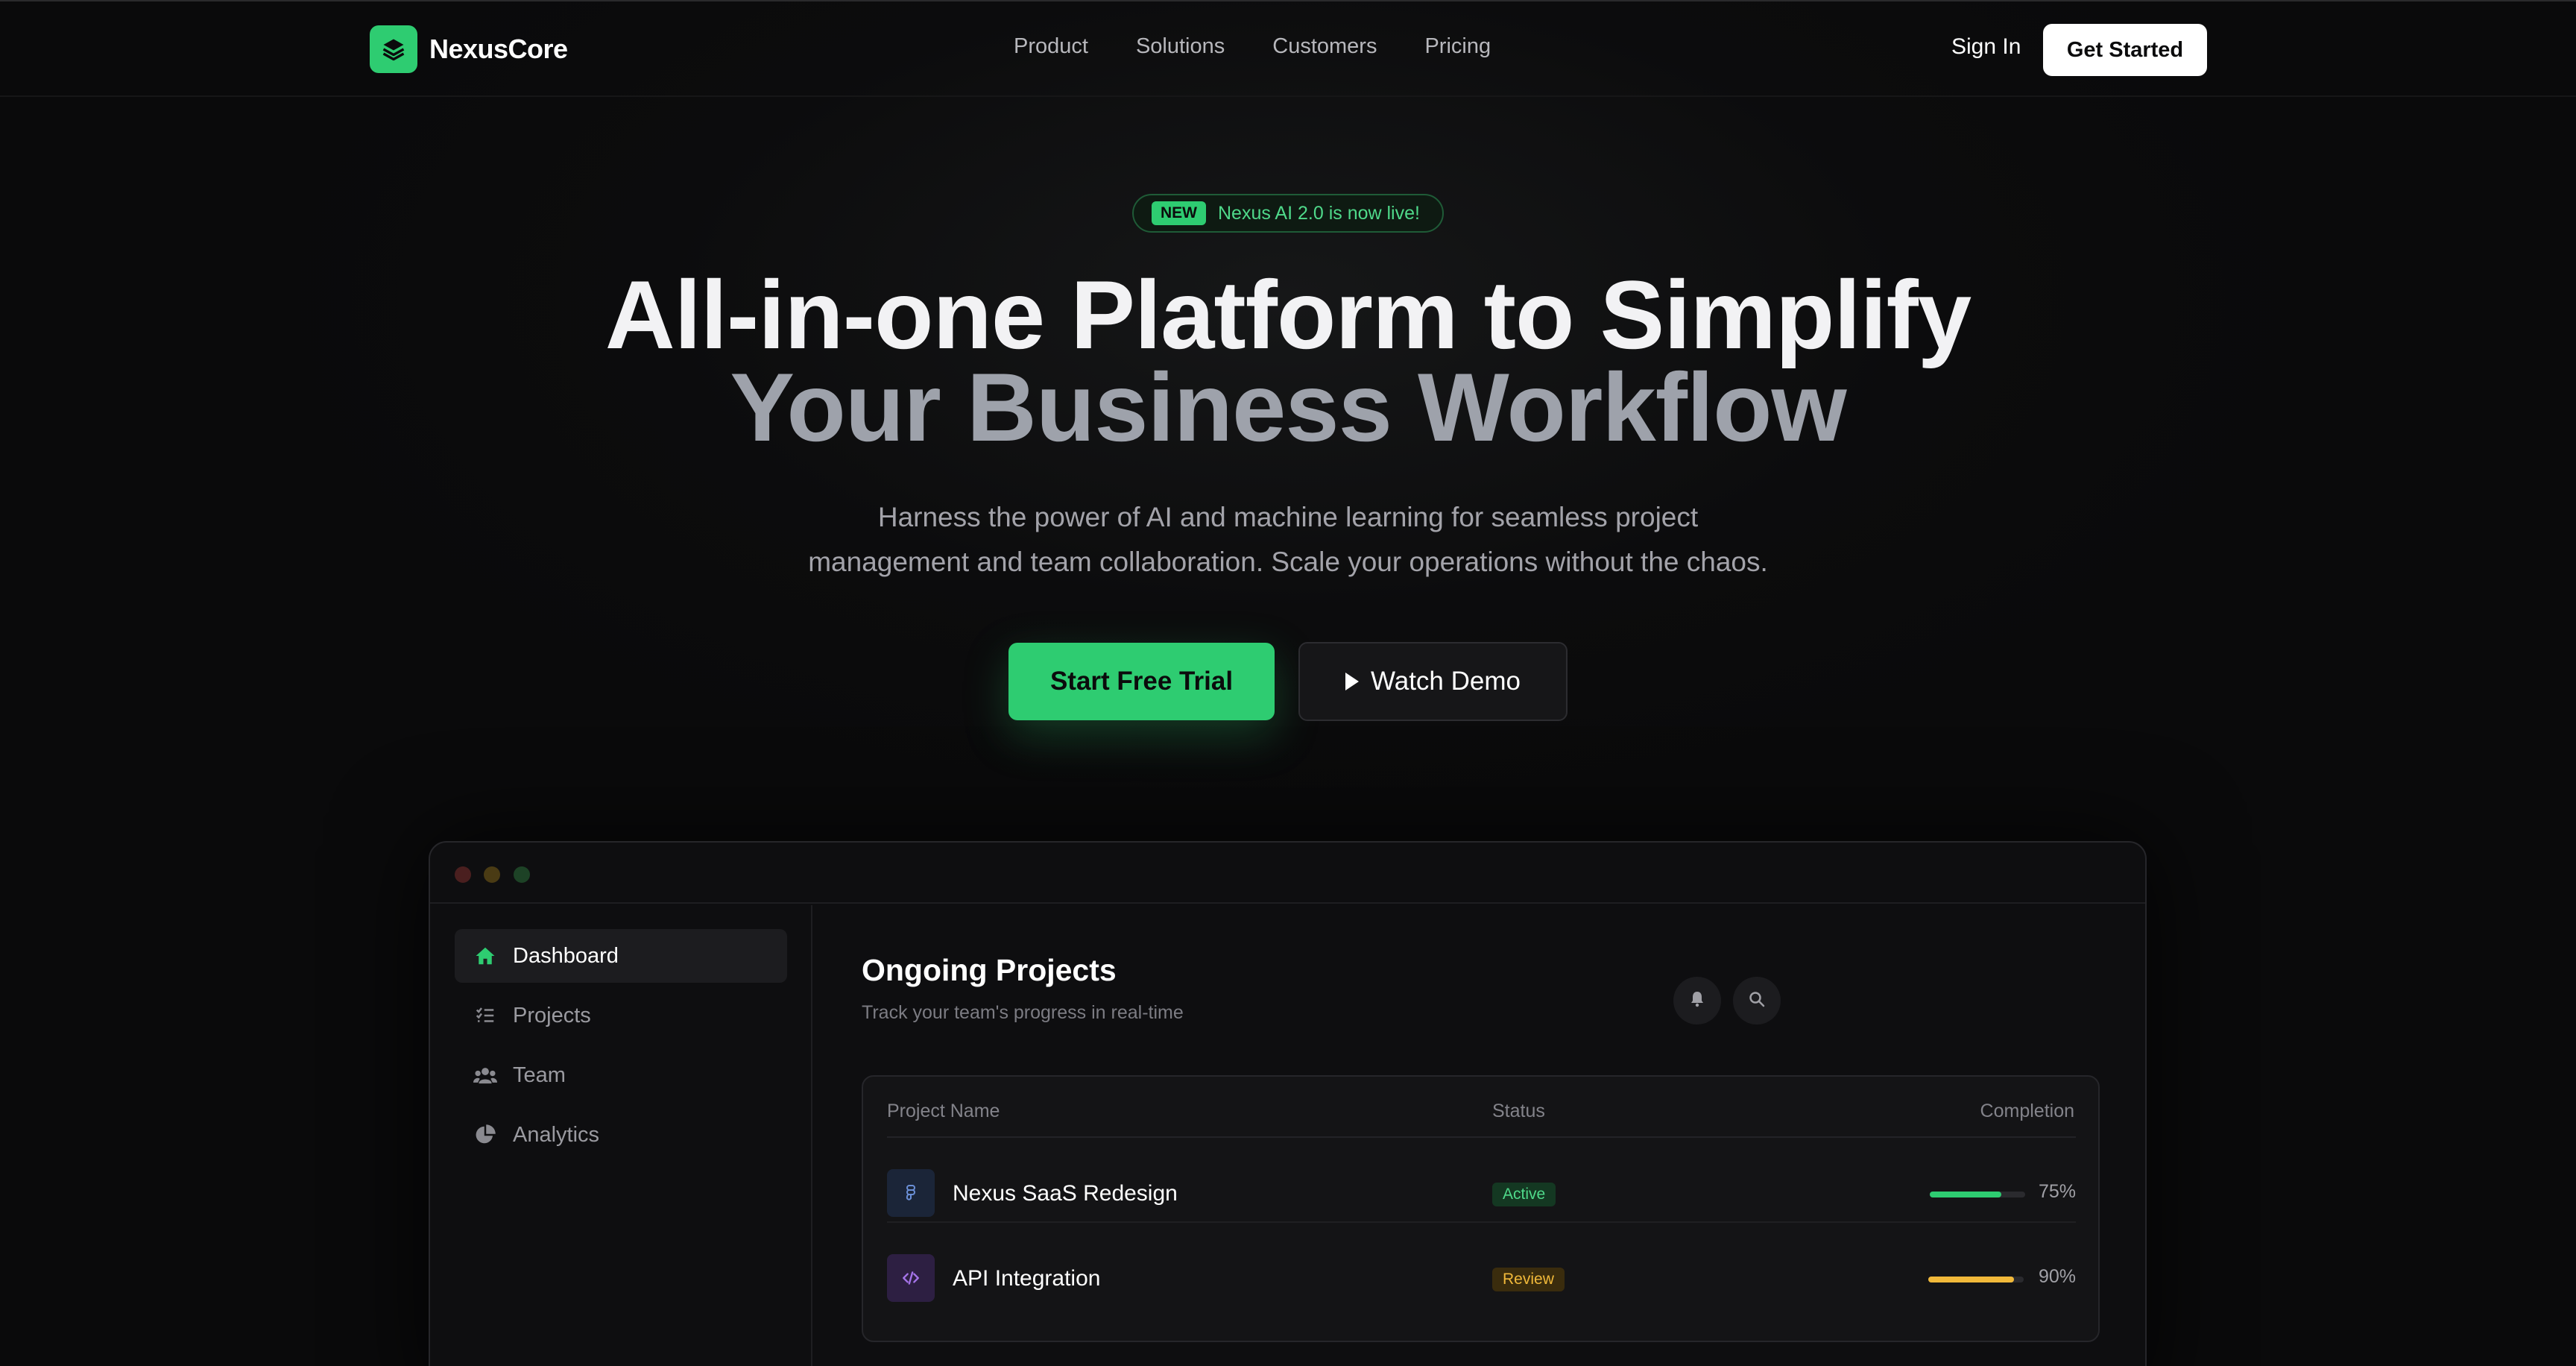 Image resolution: width=2576 pixels, height=1366 pixels. What do you see at coordinates (1287, 873) in the screenshot?
I see `window-titlebar` at bounding box center [1287, 873].